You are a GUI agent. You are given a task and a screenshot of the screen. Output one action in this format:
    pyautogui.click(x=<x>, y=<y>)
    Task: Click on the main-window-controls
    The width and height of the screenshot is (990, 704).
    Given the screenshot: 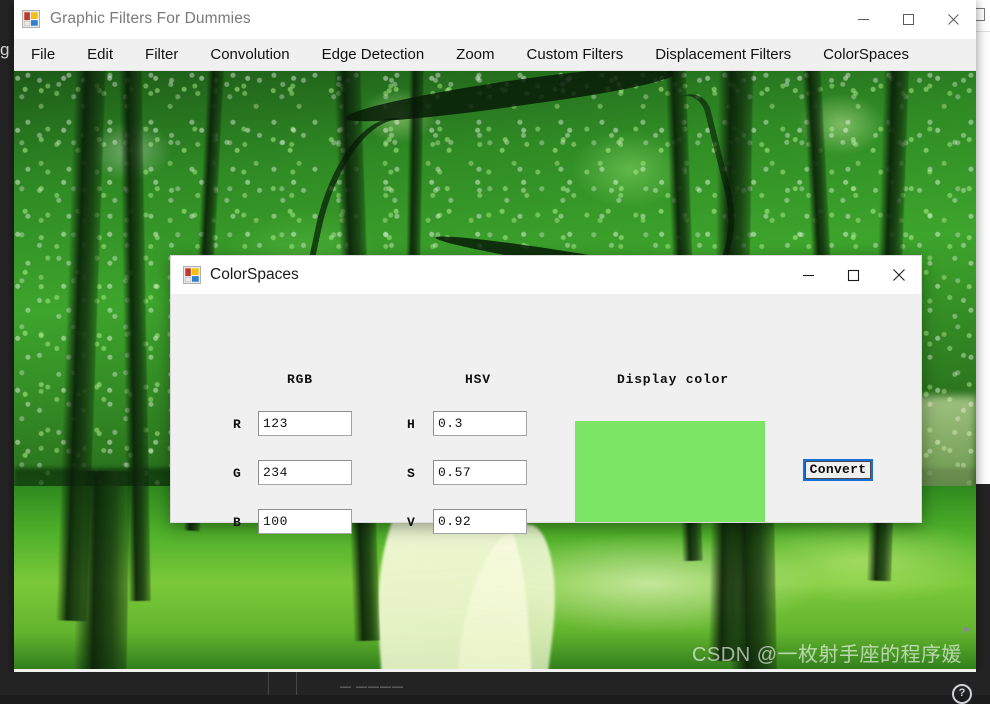 What is the action you would take?
    pyautogui.click(x=908, y=19)
    